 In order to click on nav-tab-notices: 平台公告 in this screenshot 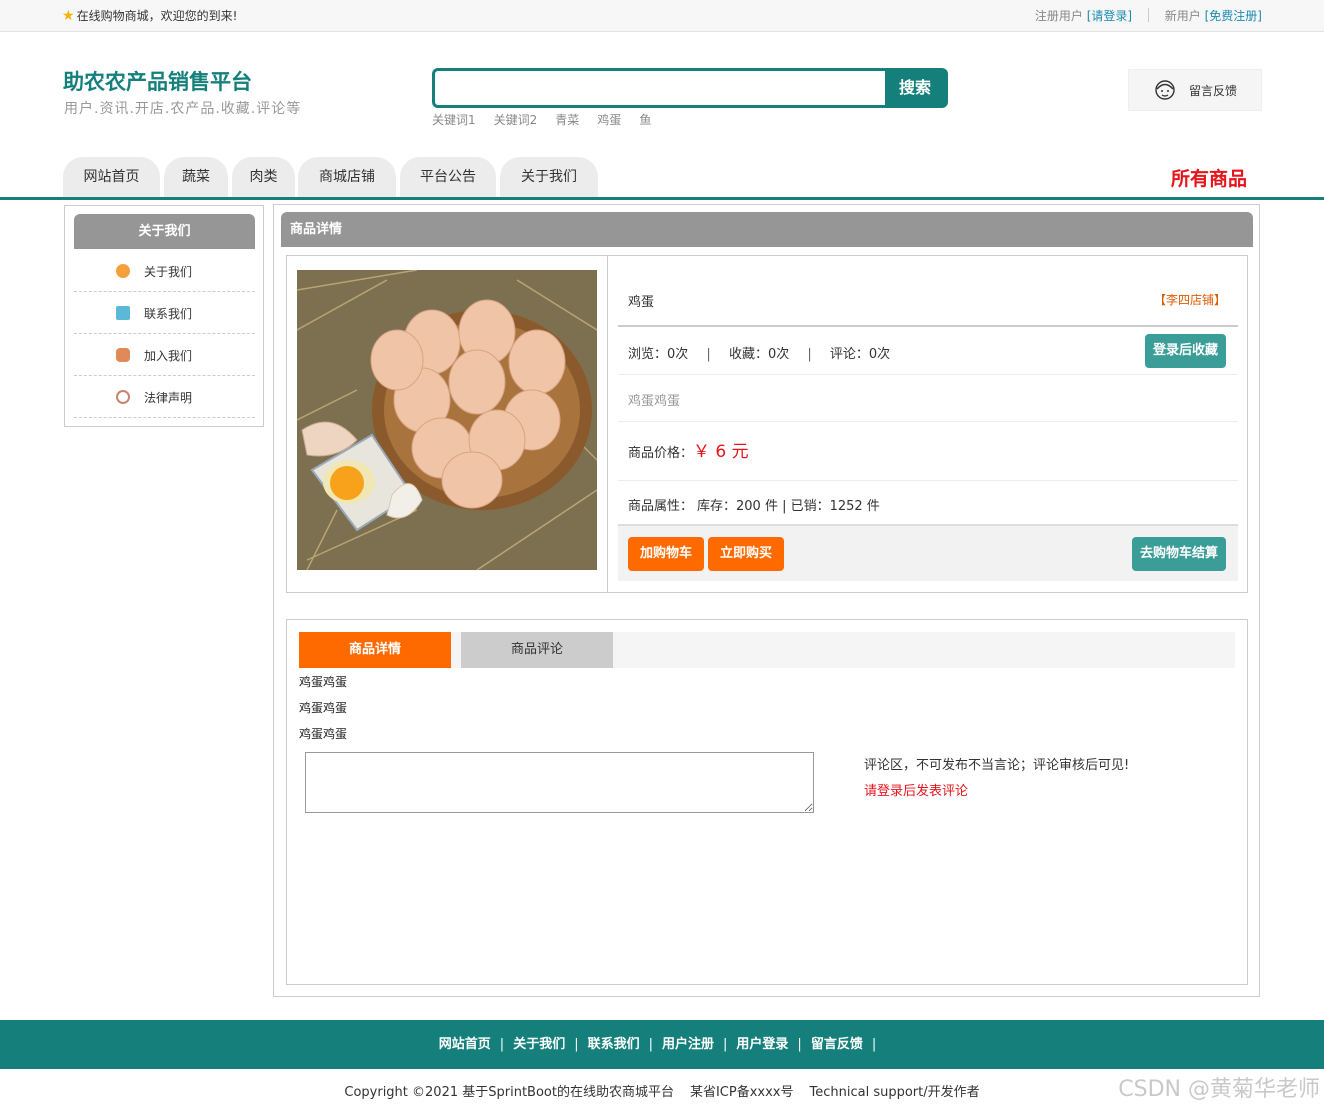, I will do `click(448, 177)`.